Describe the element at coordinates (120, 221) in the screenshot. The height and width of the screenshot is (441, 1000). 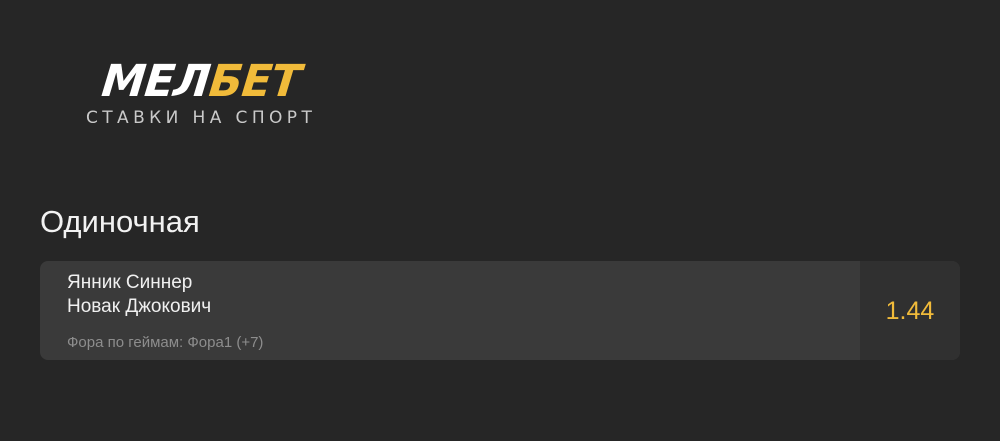
I see `bet-type-title: Одиночная` at that location.